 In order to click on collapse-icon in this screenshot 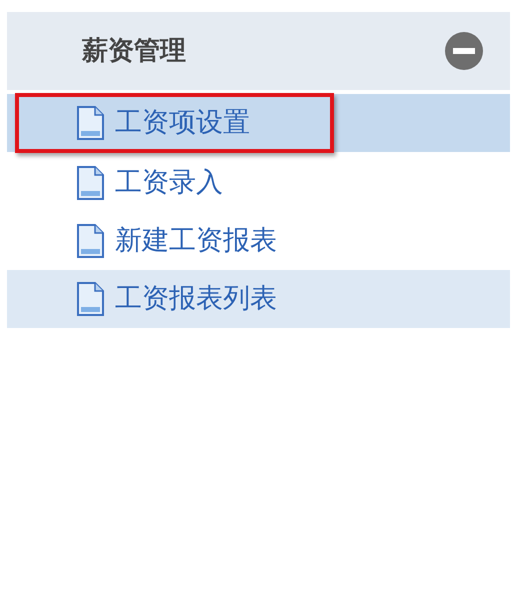, I will do `click(464, 51)`.